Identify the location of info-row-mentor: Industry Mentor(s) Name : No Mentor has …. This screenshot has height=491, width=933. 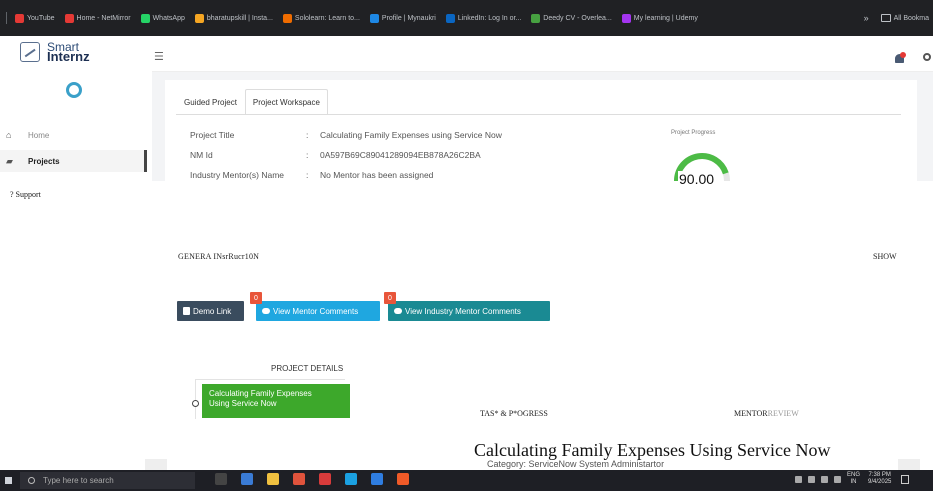
(311, 175).